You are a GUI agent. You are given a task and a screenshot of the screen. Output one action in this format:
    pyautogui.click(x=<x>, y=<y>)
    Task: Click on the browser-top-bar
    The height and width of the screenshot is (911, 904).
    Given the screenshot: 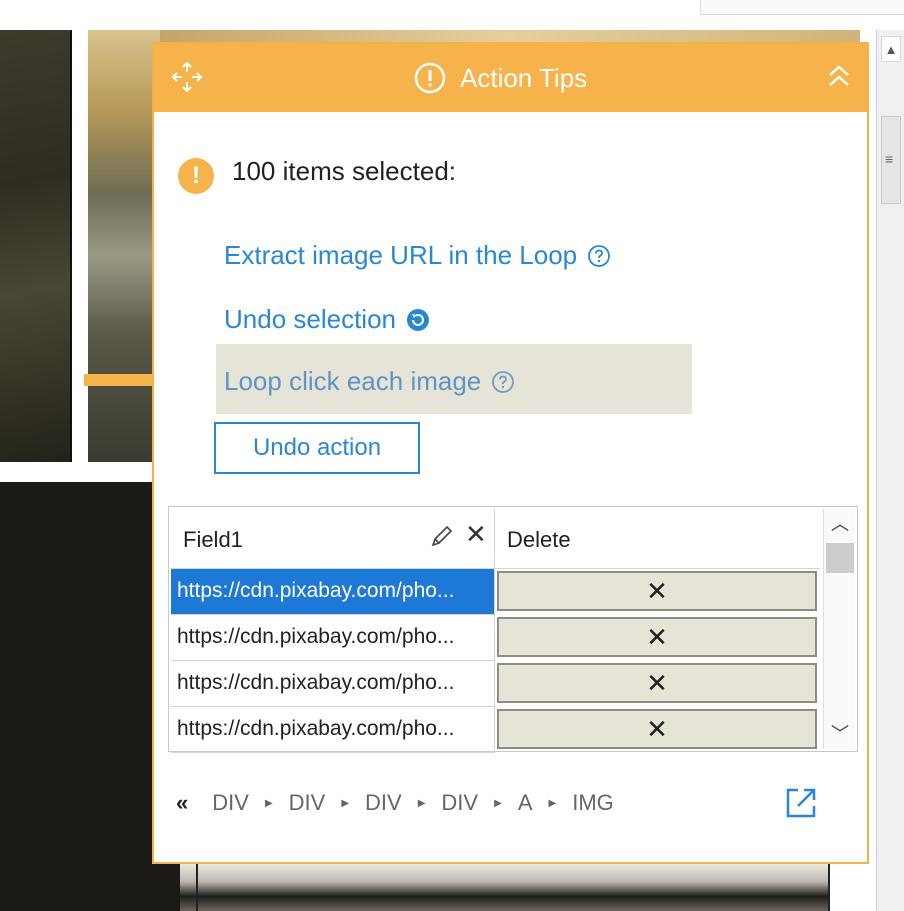 What is the action you would take?
    pyautogui.click(x=452, y=15)
    